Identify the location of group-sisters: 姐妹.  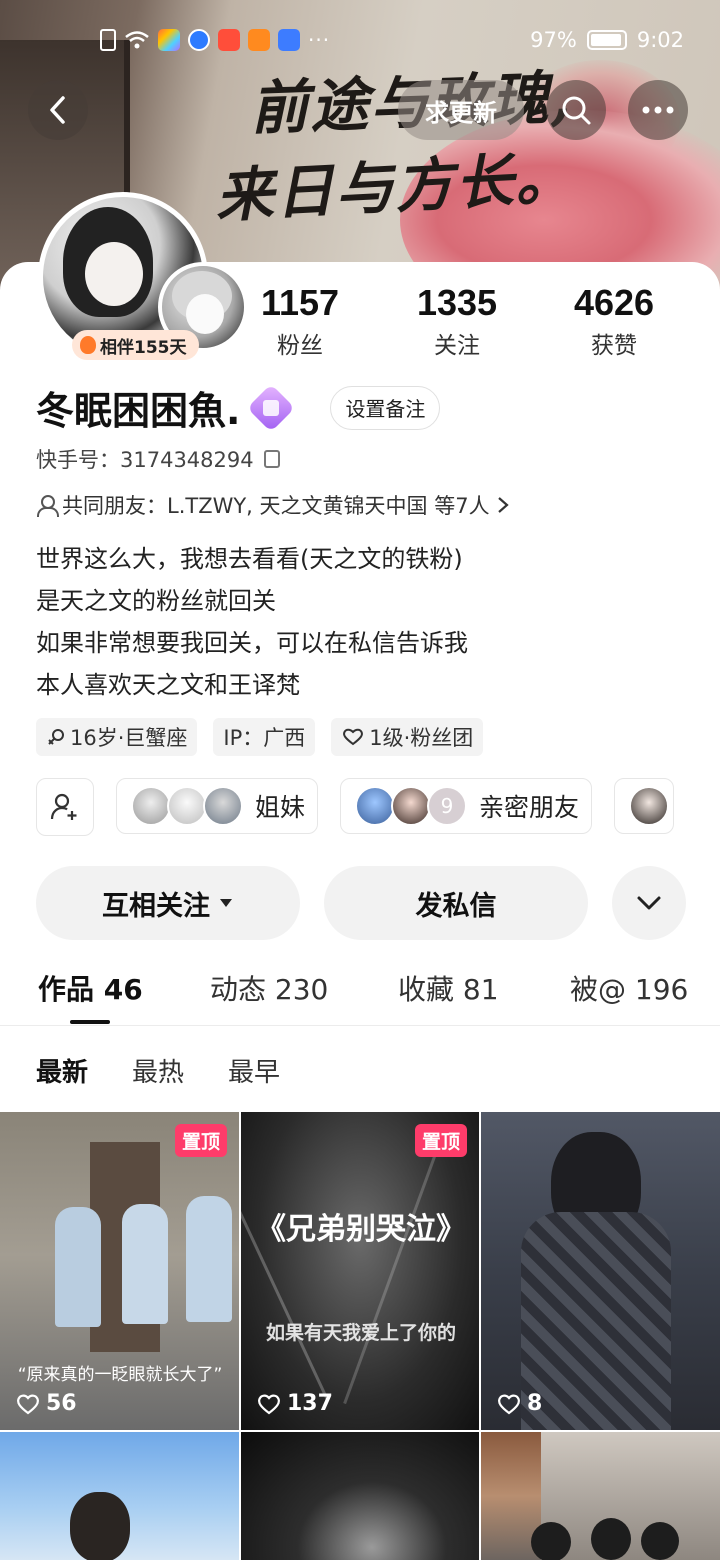
(217, 806).